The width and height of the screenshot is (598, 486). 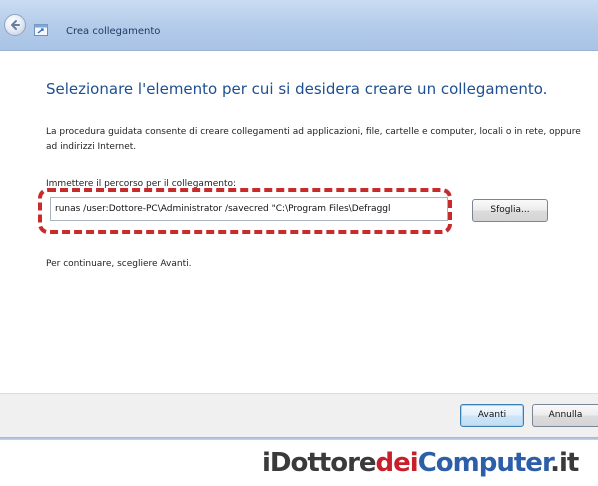 What do you see at coordinates (299, 438) in the screenshot?
I see `window-bottom-edge` at bounding box center [299, 438].